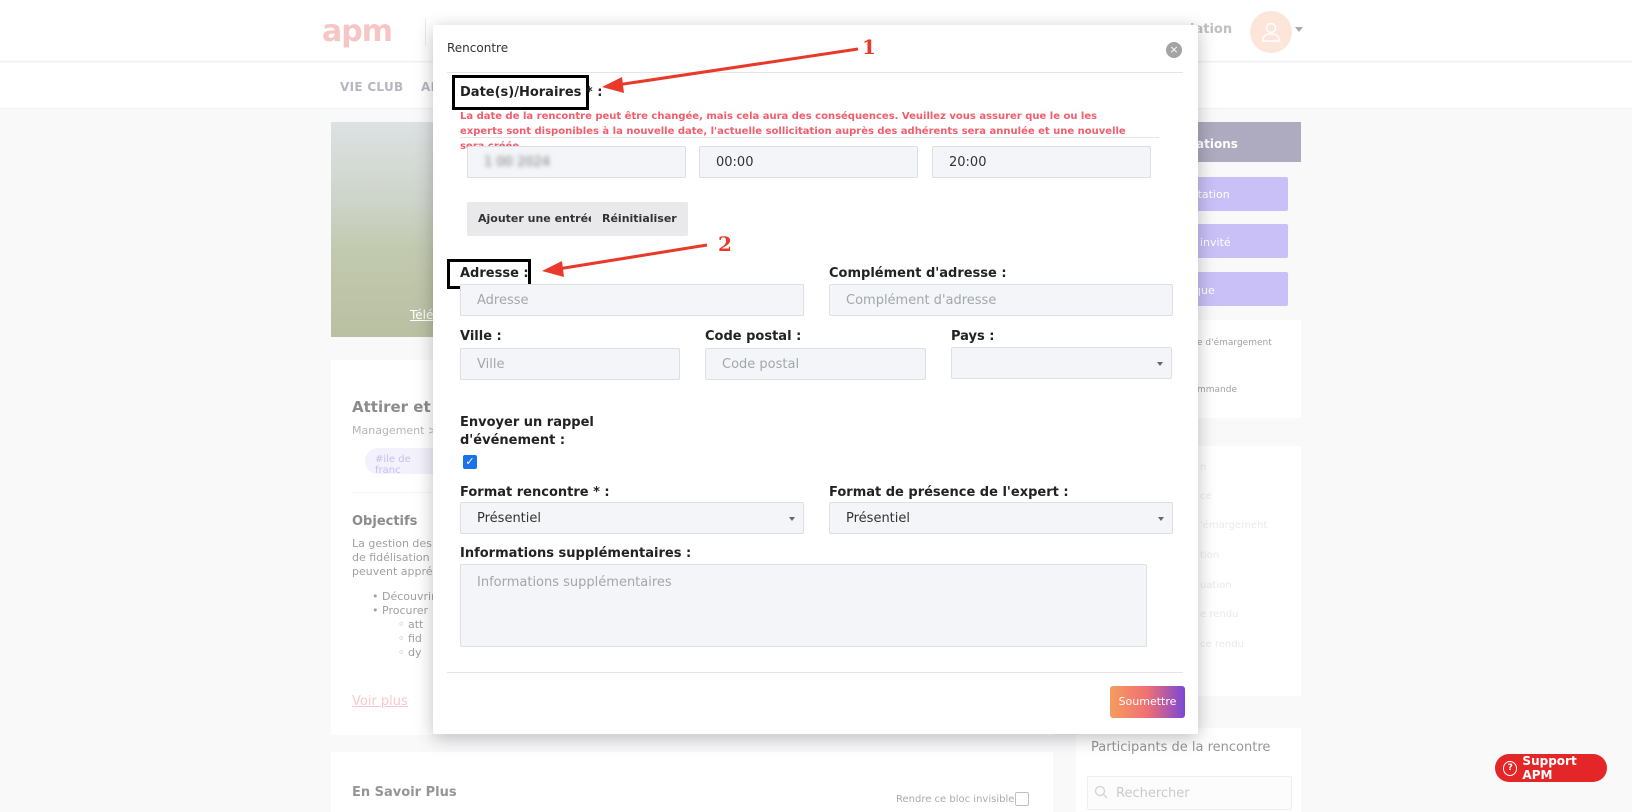 This screenshot has height=812, width=1632. Describe the element at coordinates (1001, 300) in the screenshot. I see `address-complement-input: Complément d'adresse` at that location.